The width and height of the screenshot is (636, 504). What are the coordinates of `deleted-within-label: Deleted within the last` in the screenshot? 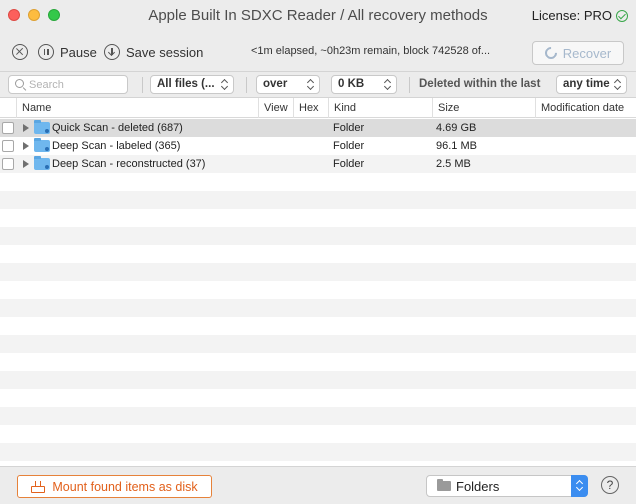 It's located at (480, 84).